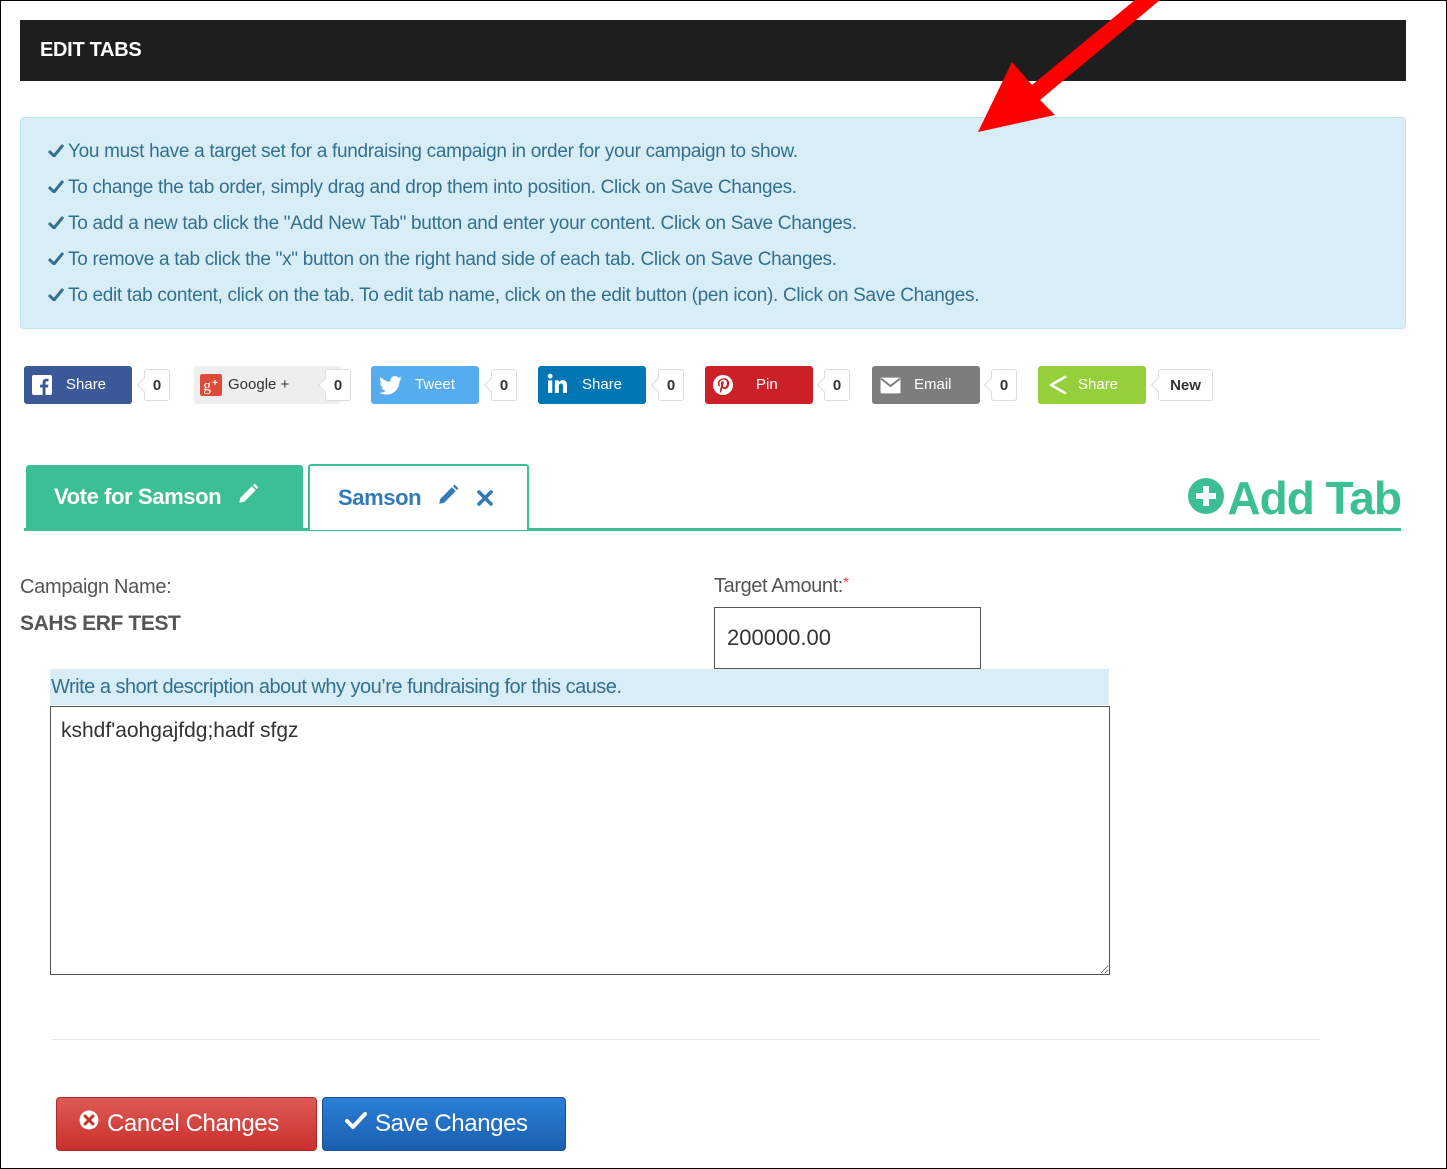  Describe the element at coordinates (1314, 498) in the screenshot. I see `add-tab-label: Add Tab` at that location.